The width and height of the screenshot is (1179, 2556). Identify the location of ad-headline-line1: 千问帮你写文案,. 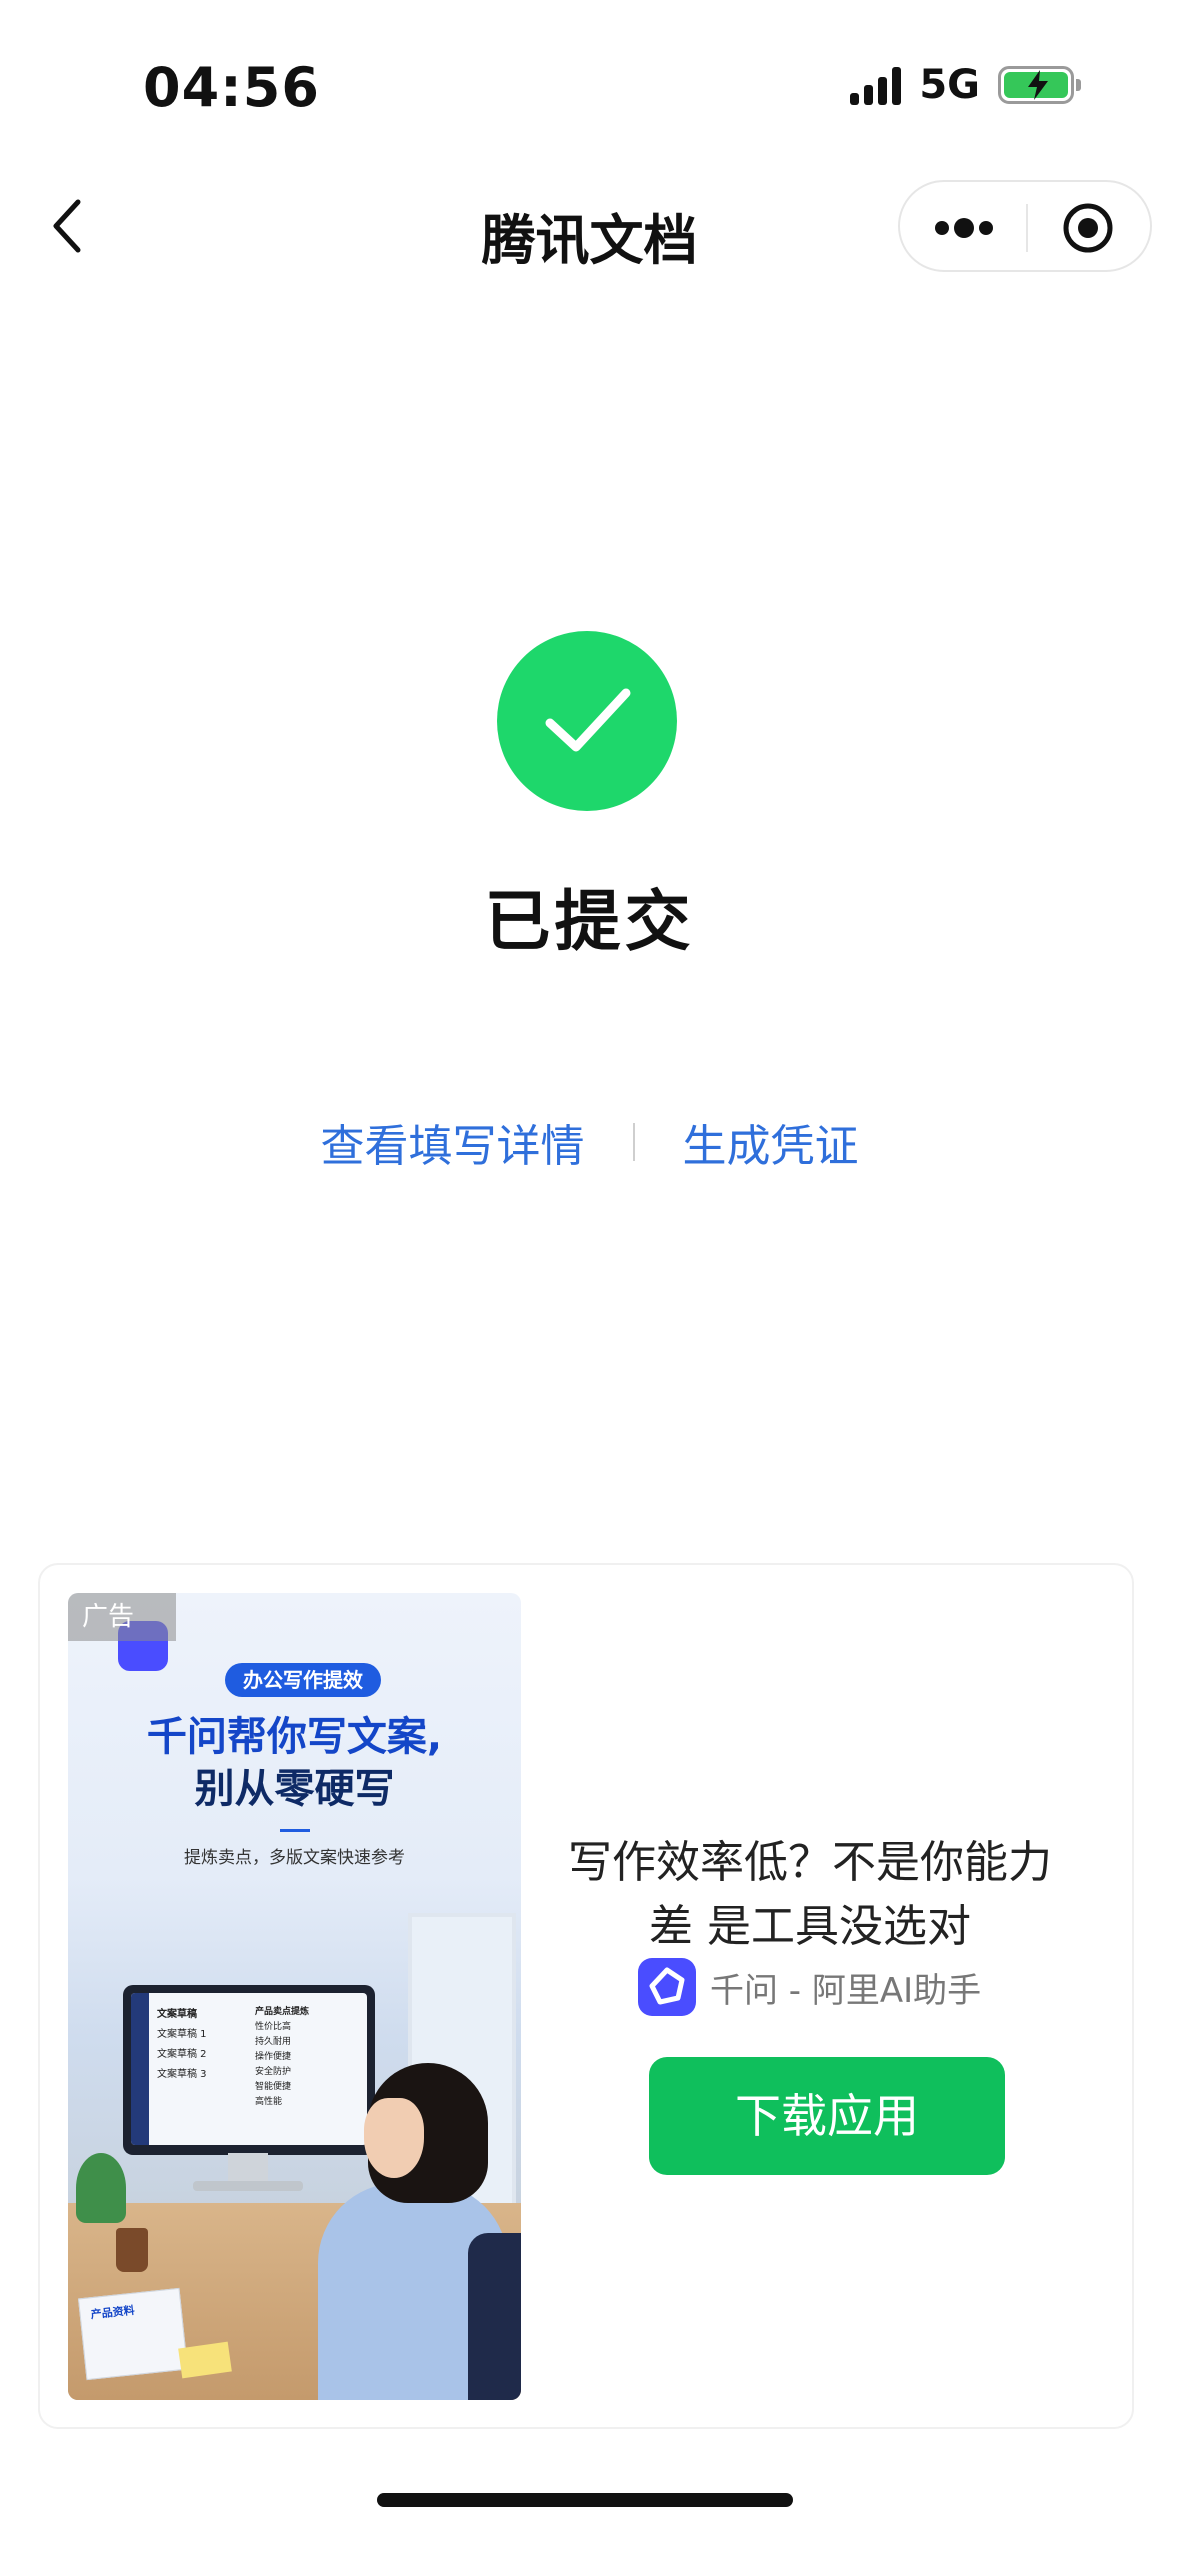
(294, 1737).